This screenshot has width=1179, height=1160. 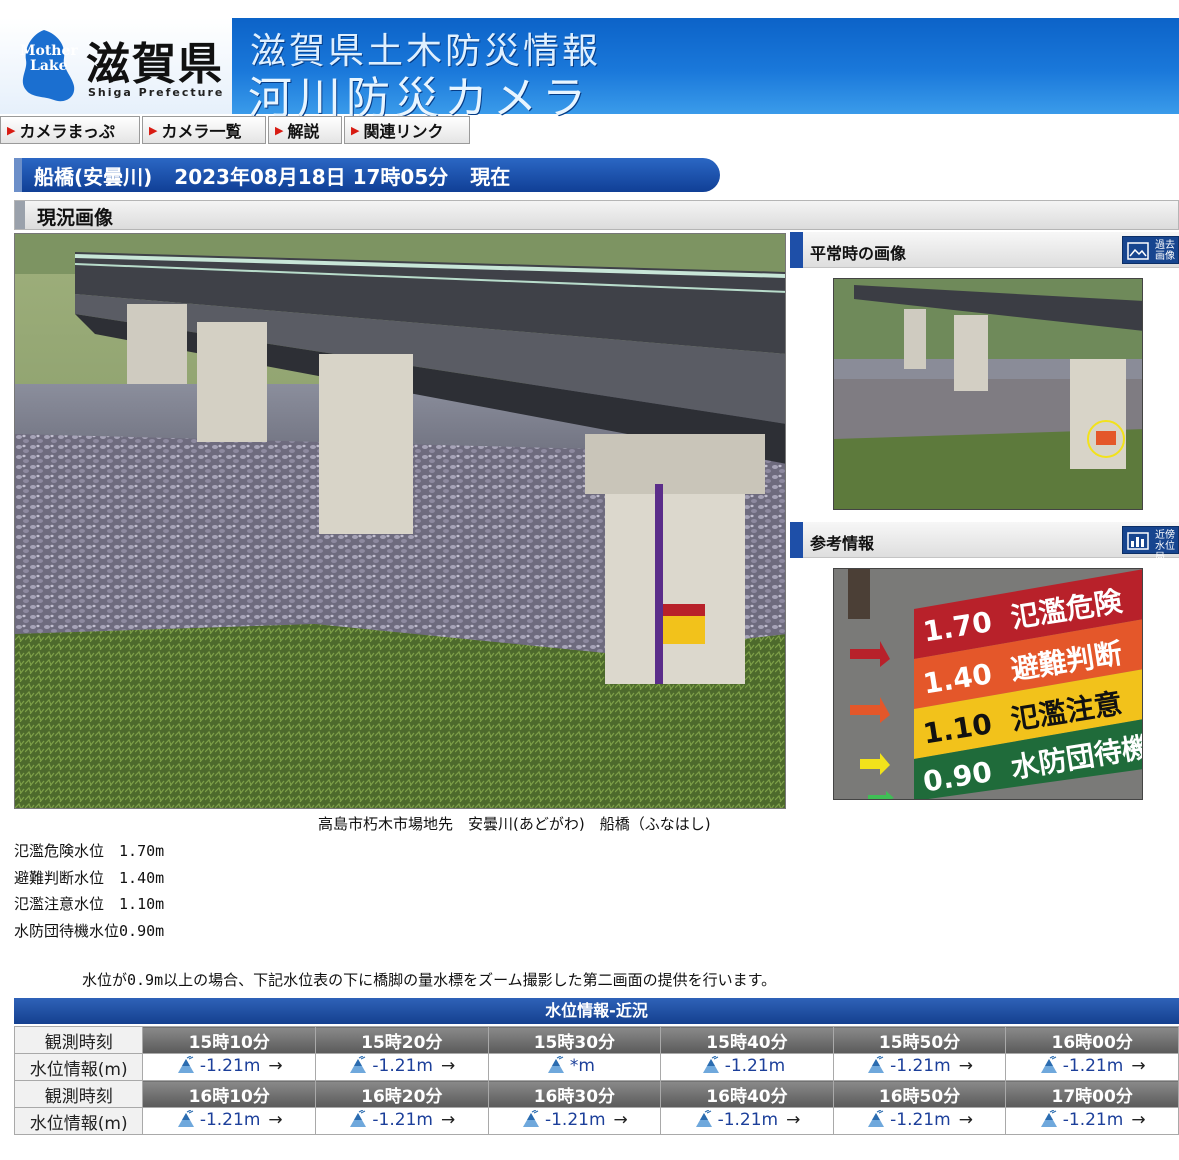 I want to click on water-level-cell: -1.21m, so click(x=747, y=1067).